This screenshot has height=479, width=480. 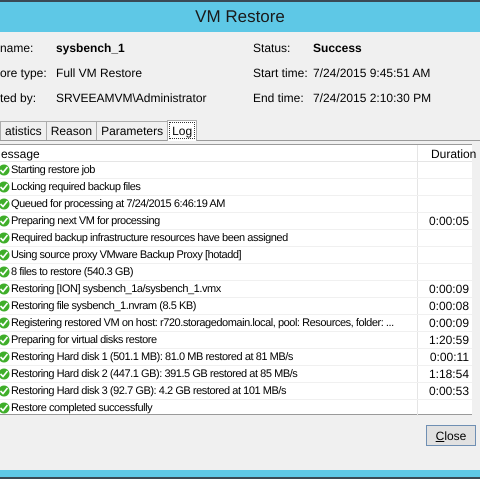 What do you see at coordinates (448, 306) in the screenshot?
I see `duration-text: 0:00:08` at bounding box center [448, 306].